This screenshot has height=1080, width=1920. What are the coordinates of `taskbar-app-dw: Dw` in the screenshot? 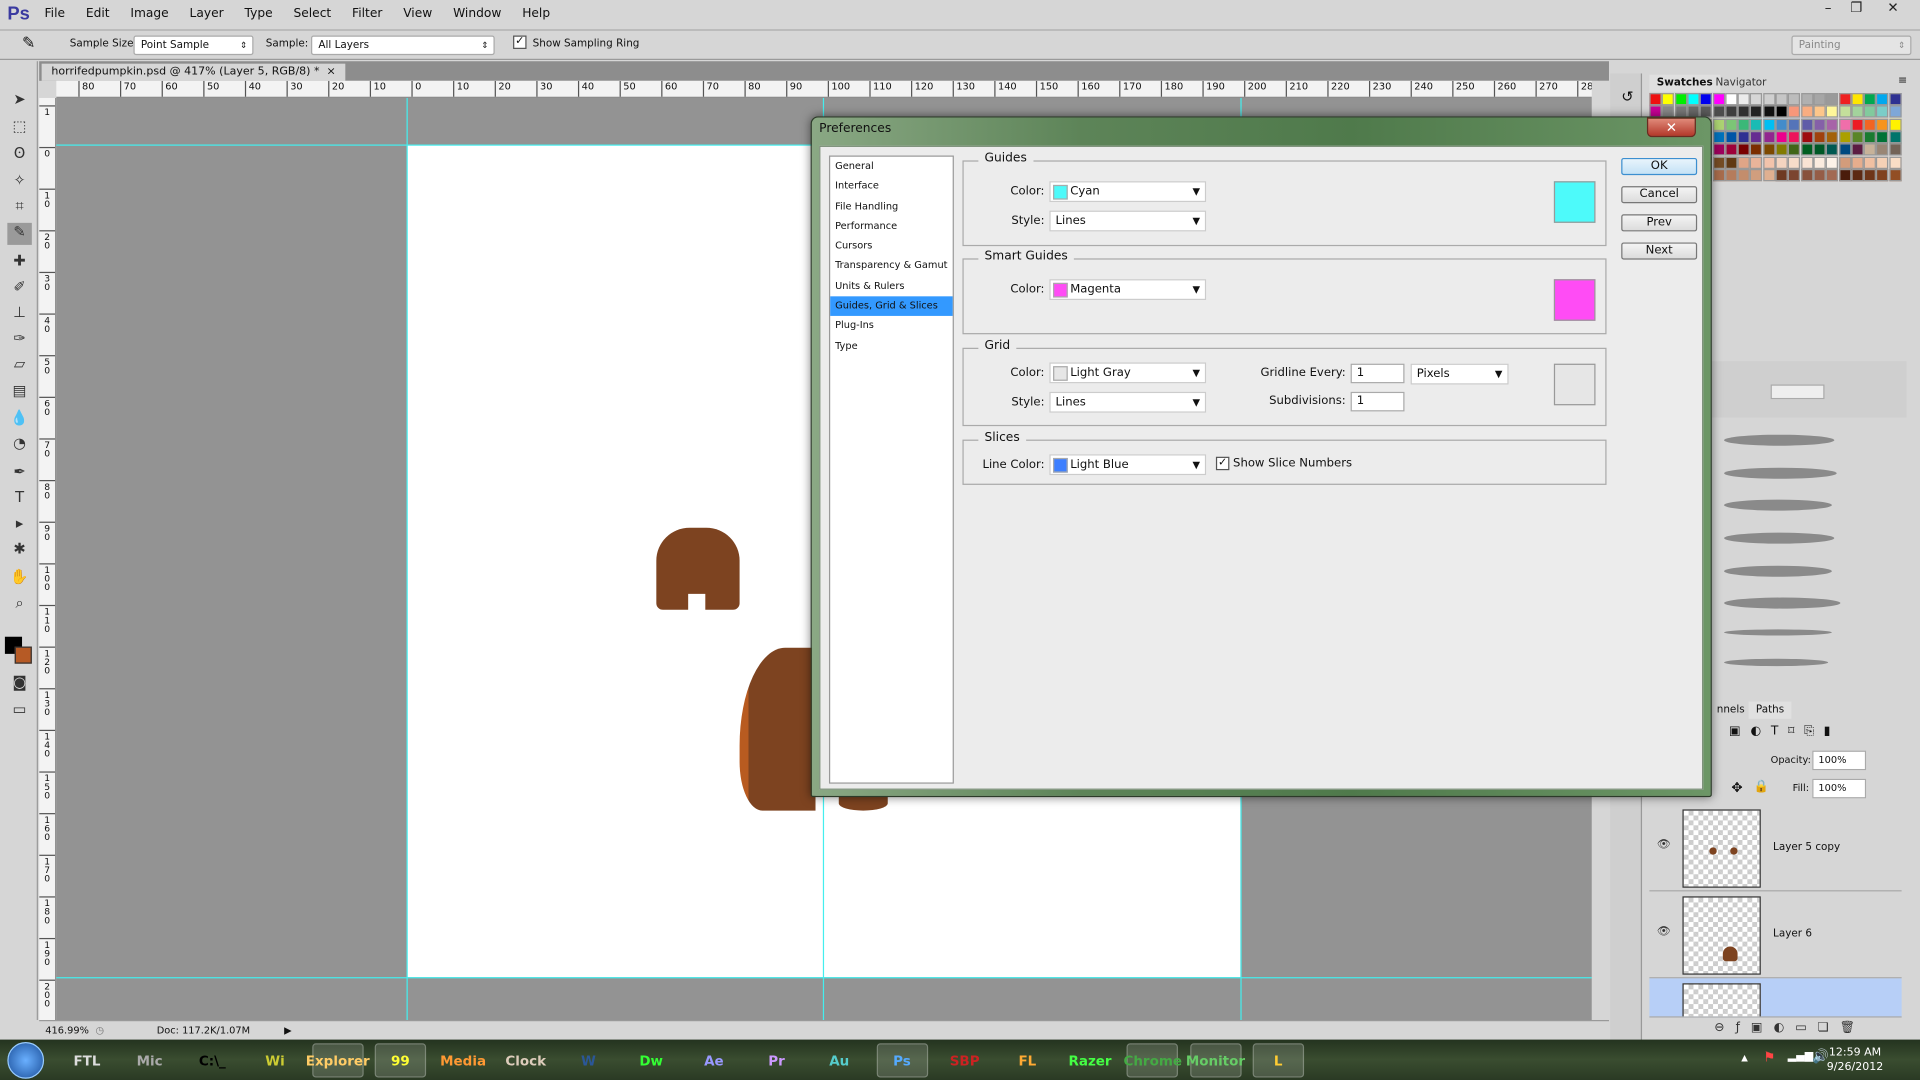 It's located at (650, 1060).